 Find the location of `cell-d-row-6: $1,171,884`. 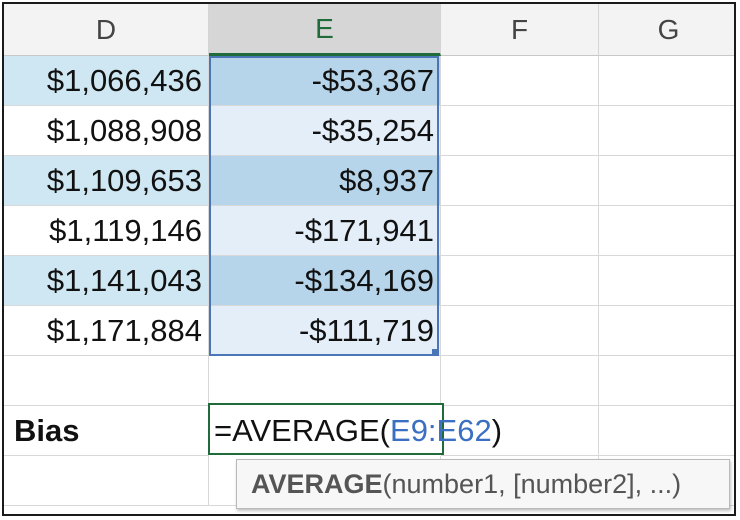

cell-d-row-6: $1,171,884 is located at coordinates (106, 331).